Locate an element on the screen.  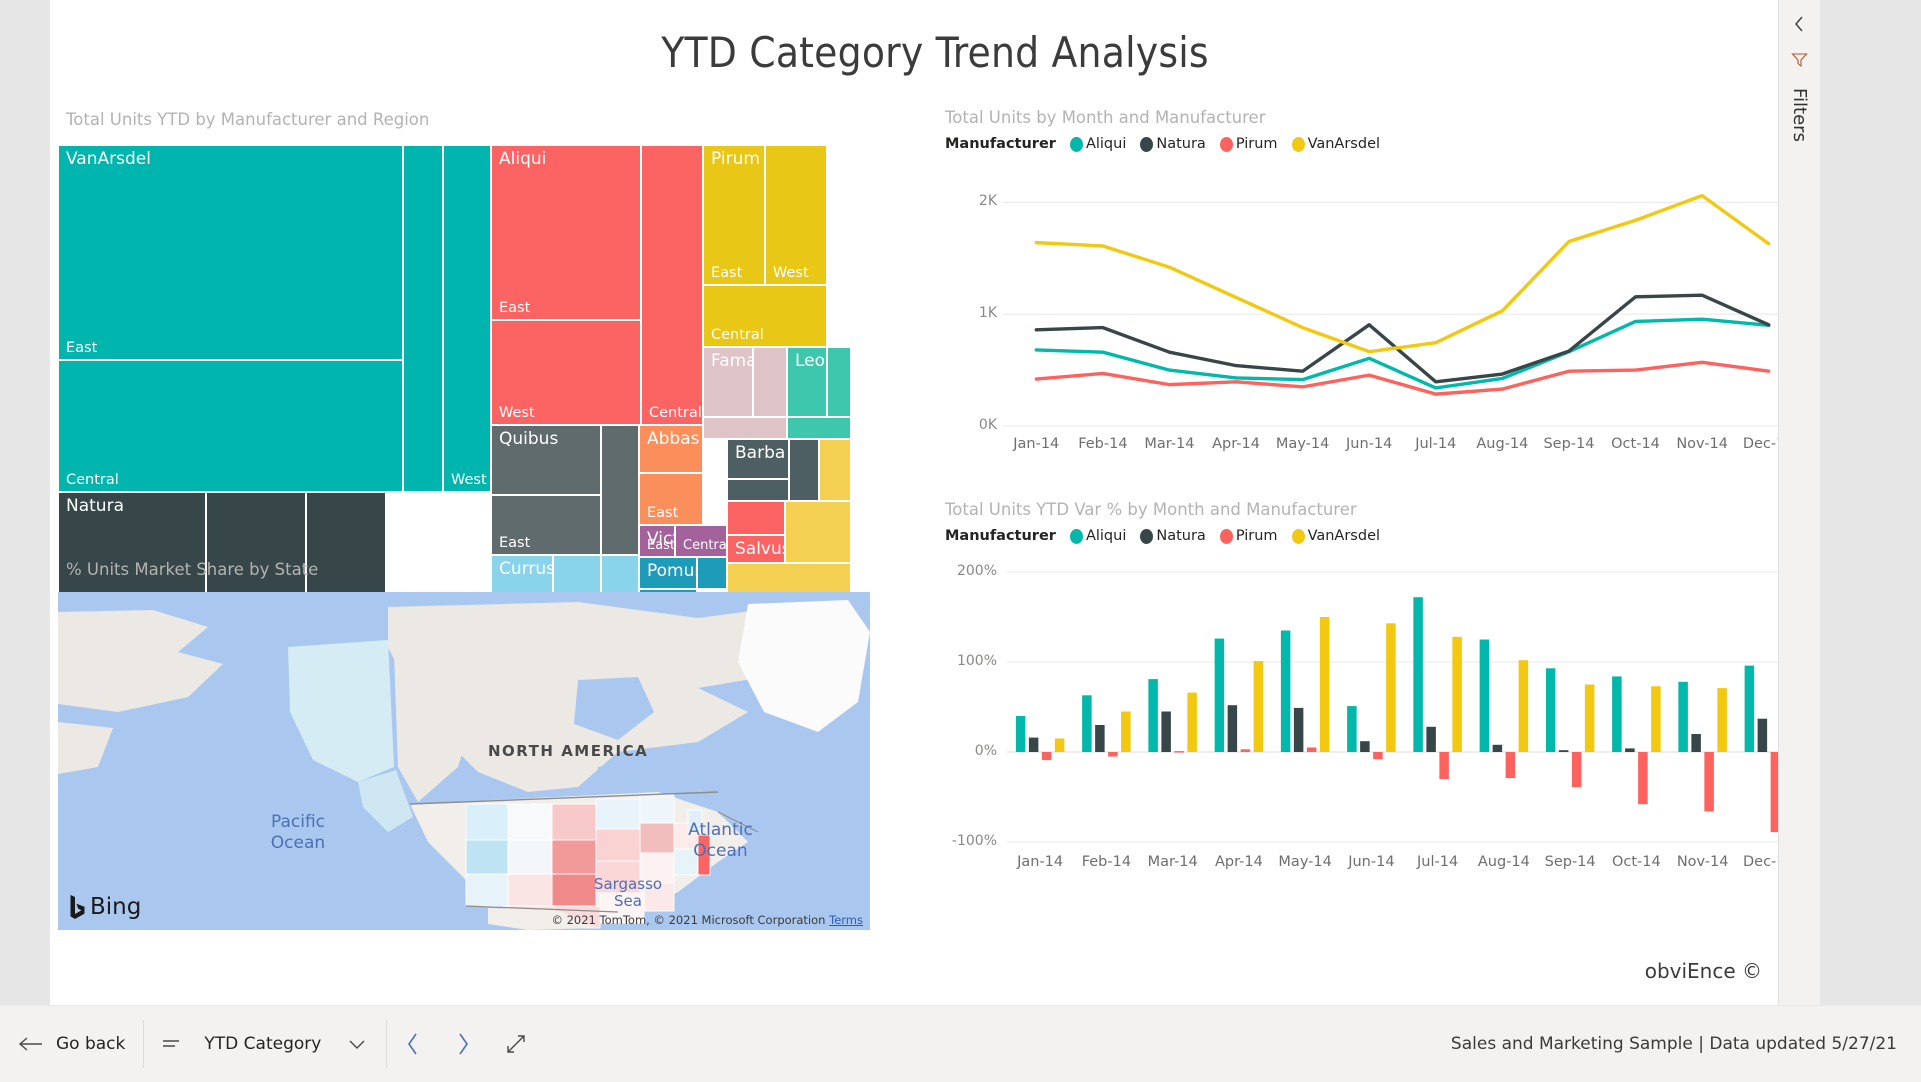
treemap-cell: Barba is located at coordinates (758, 459).